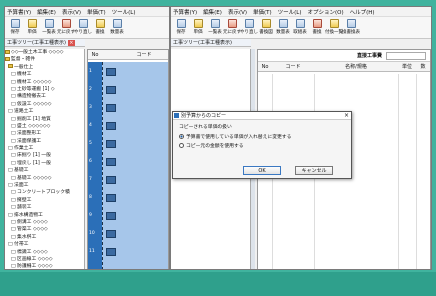  Describe the element at coordinates (44, 192) in the screenshot. I see `tree-item: □ コンクリートブロック積` at that location.